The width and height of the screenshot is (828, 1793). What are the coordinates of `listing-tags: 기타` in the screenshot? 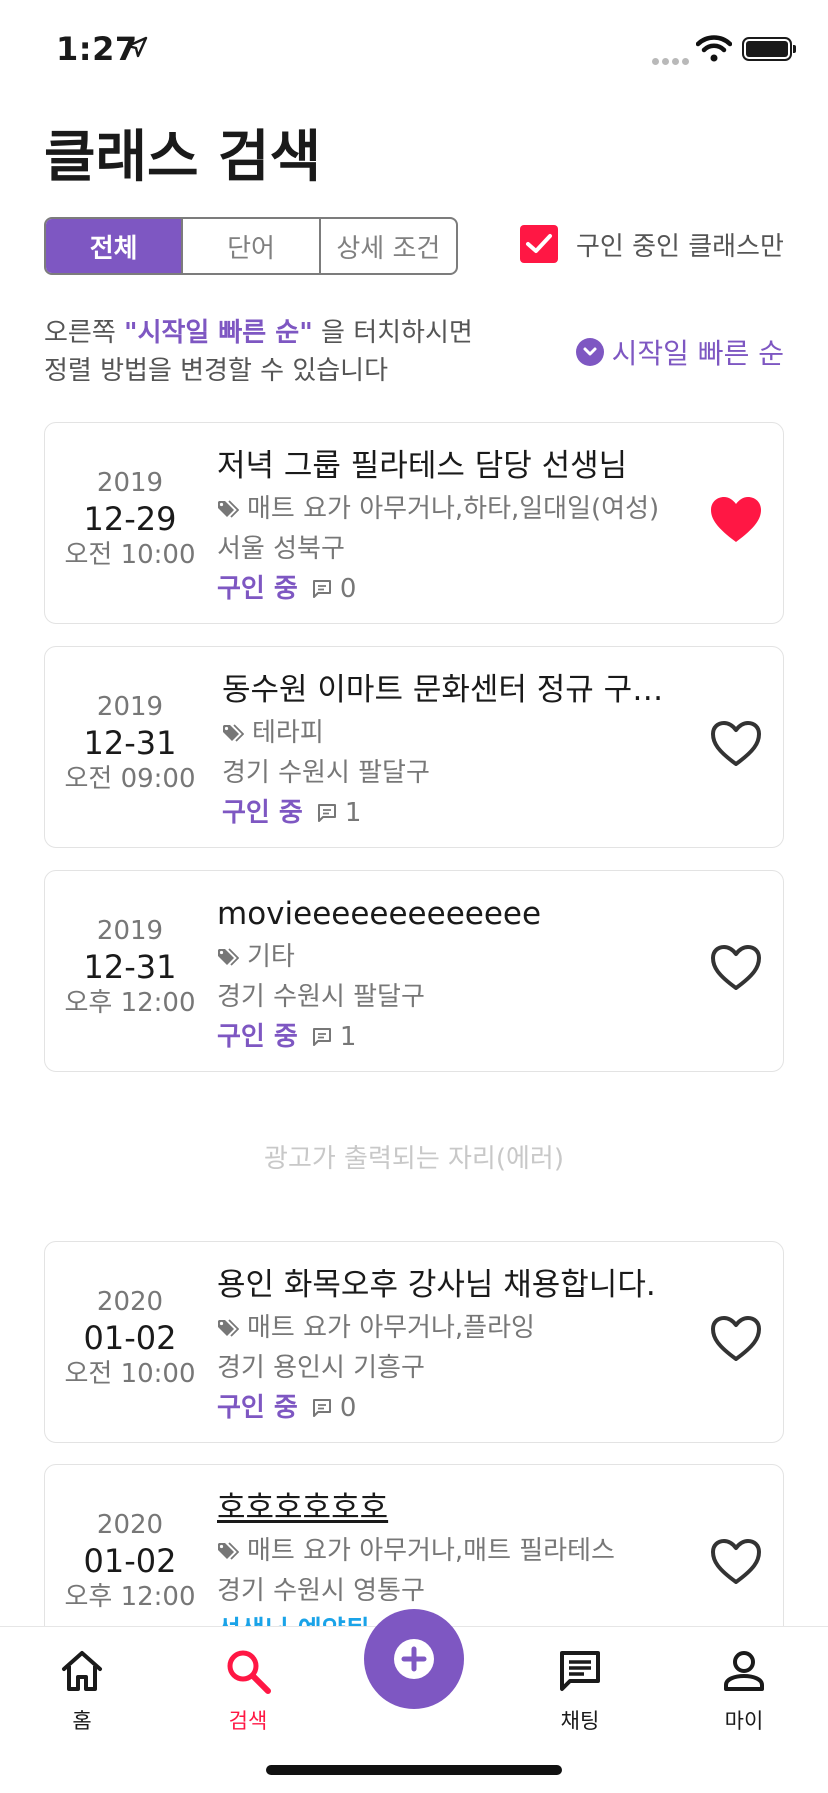 It's located at (482, 957).